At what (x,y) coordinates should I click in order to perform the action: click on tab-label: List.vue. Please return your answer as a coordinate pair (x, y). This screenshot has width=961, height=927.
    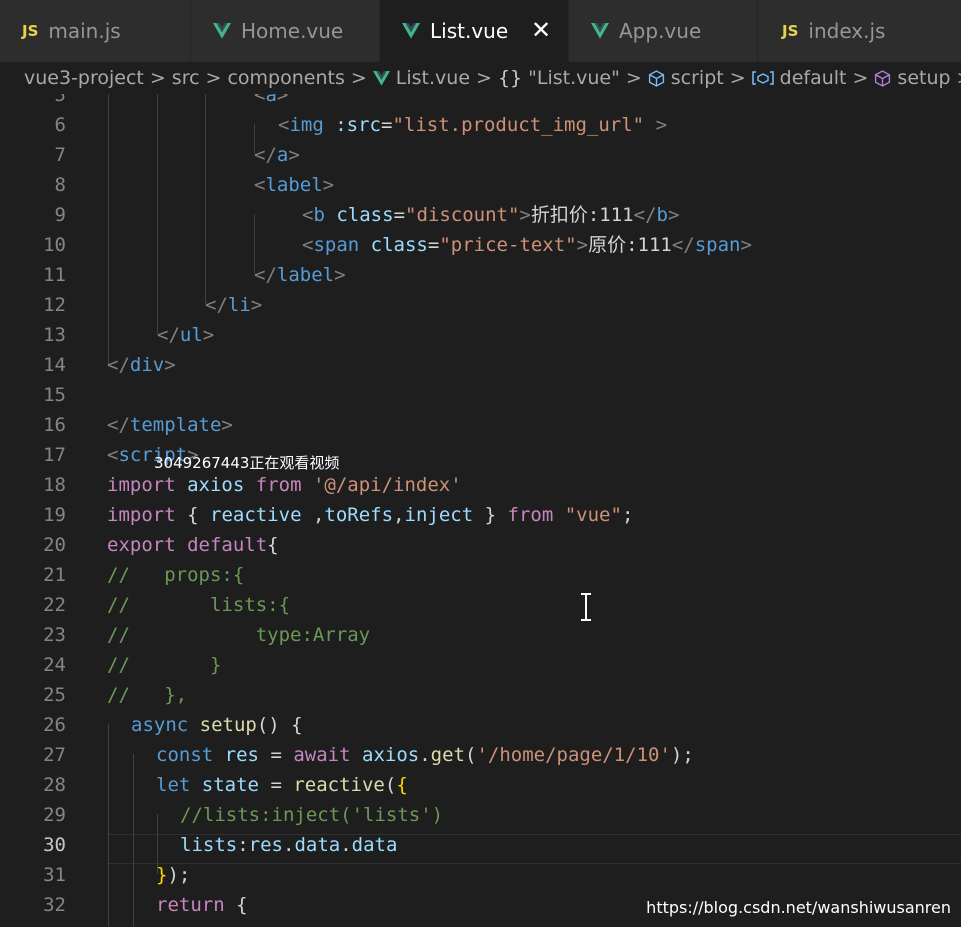
    Looking at the image, I should click on (469, 31).